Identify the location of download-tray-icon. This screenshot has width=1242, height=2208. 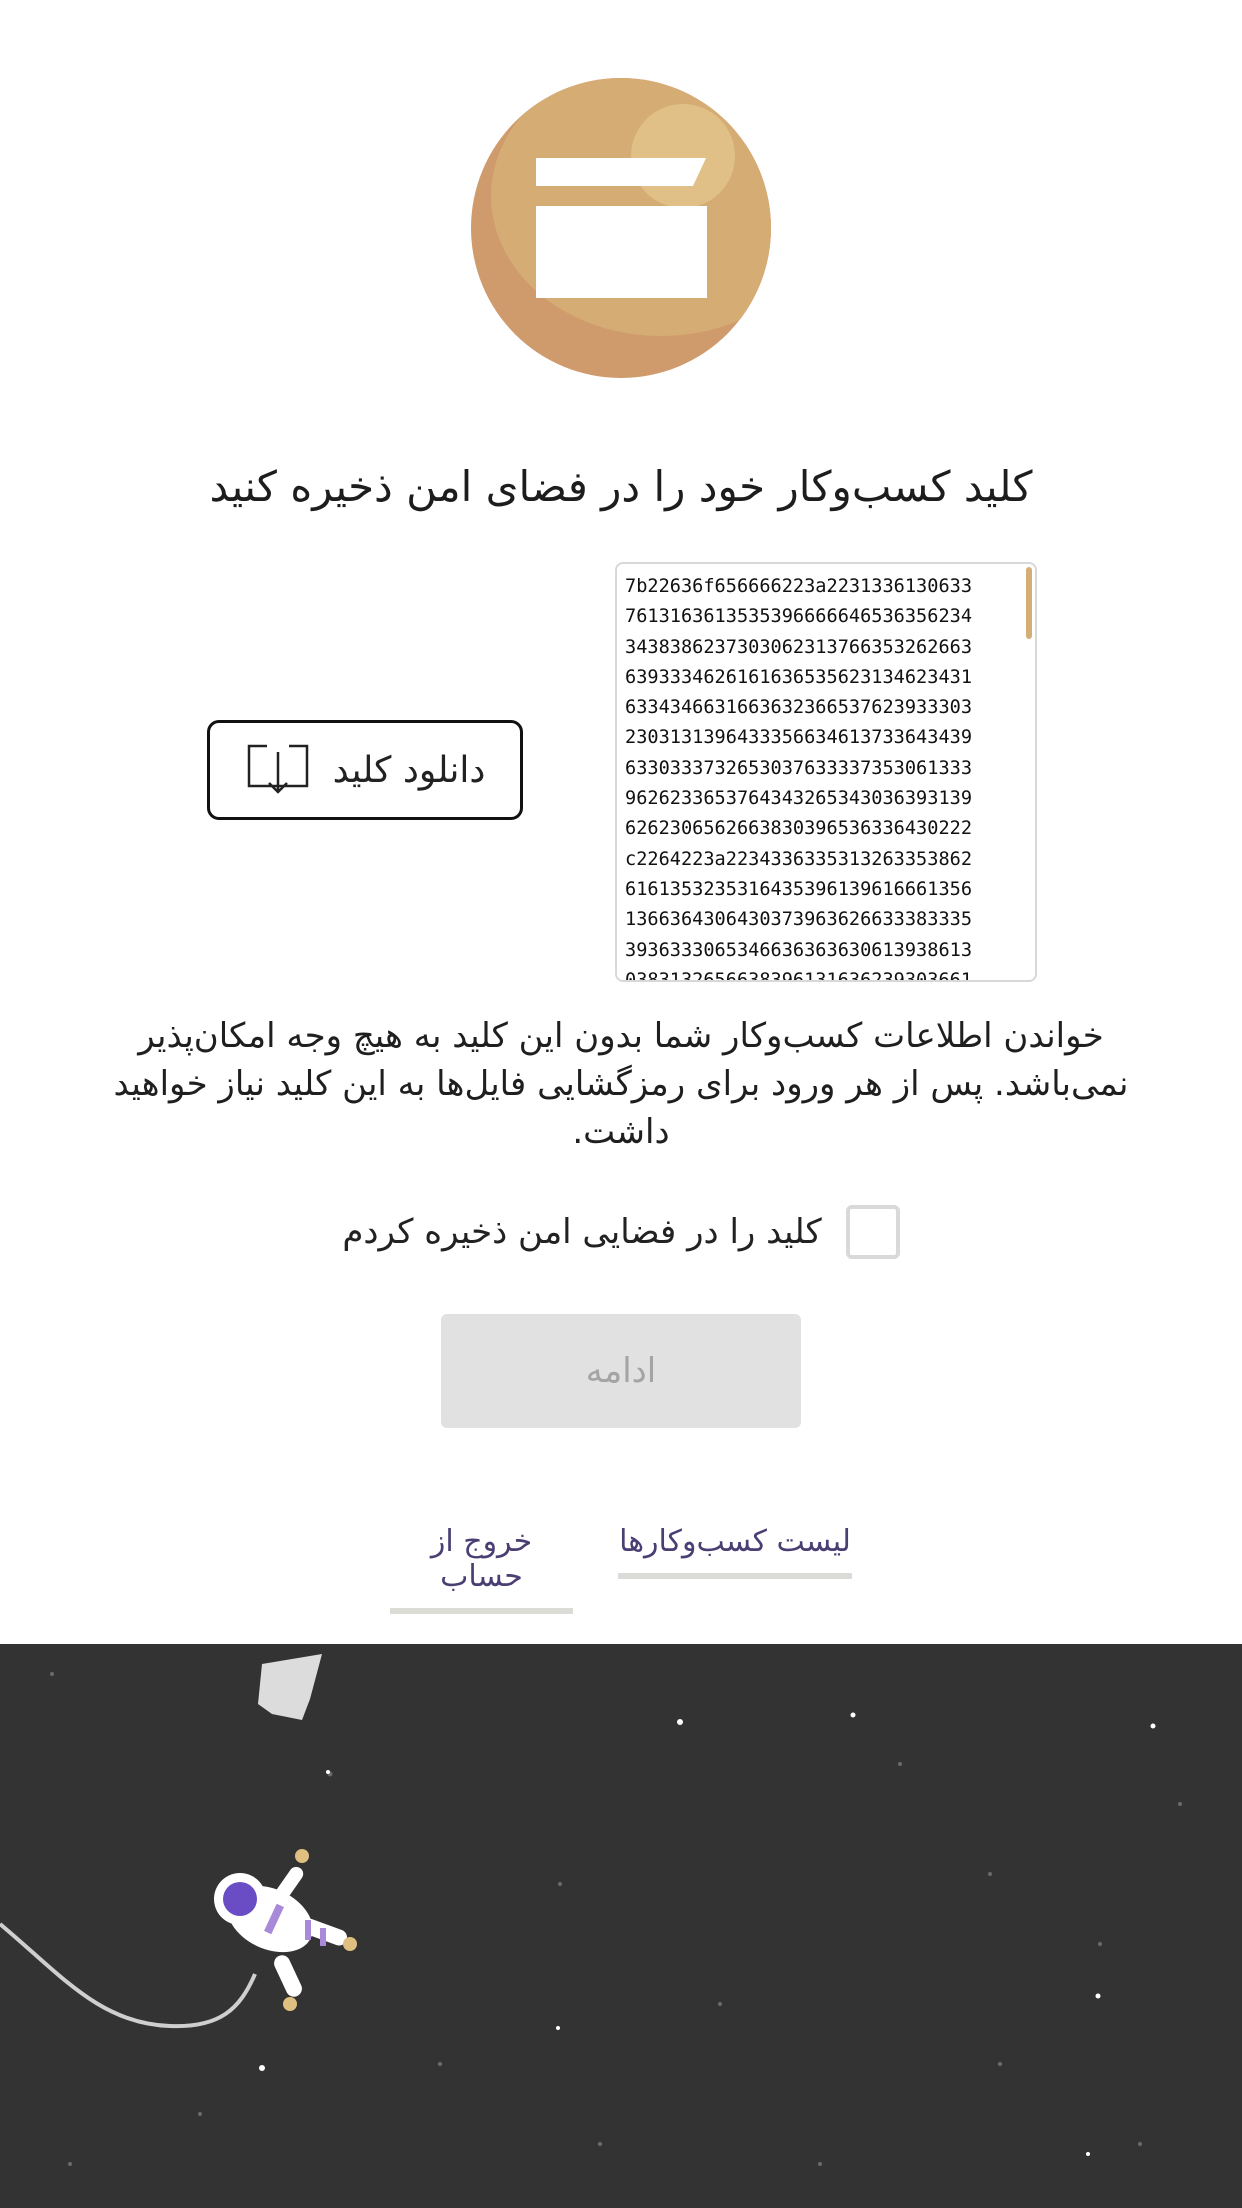
(278, 770).